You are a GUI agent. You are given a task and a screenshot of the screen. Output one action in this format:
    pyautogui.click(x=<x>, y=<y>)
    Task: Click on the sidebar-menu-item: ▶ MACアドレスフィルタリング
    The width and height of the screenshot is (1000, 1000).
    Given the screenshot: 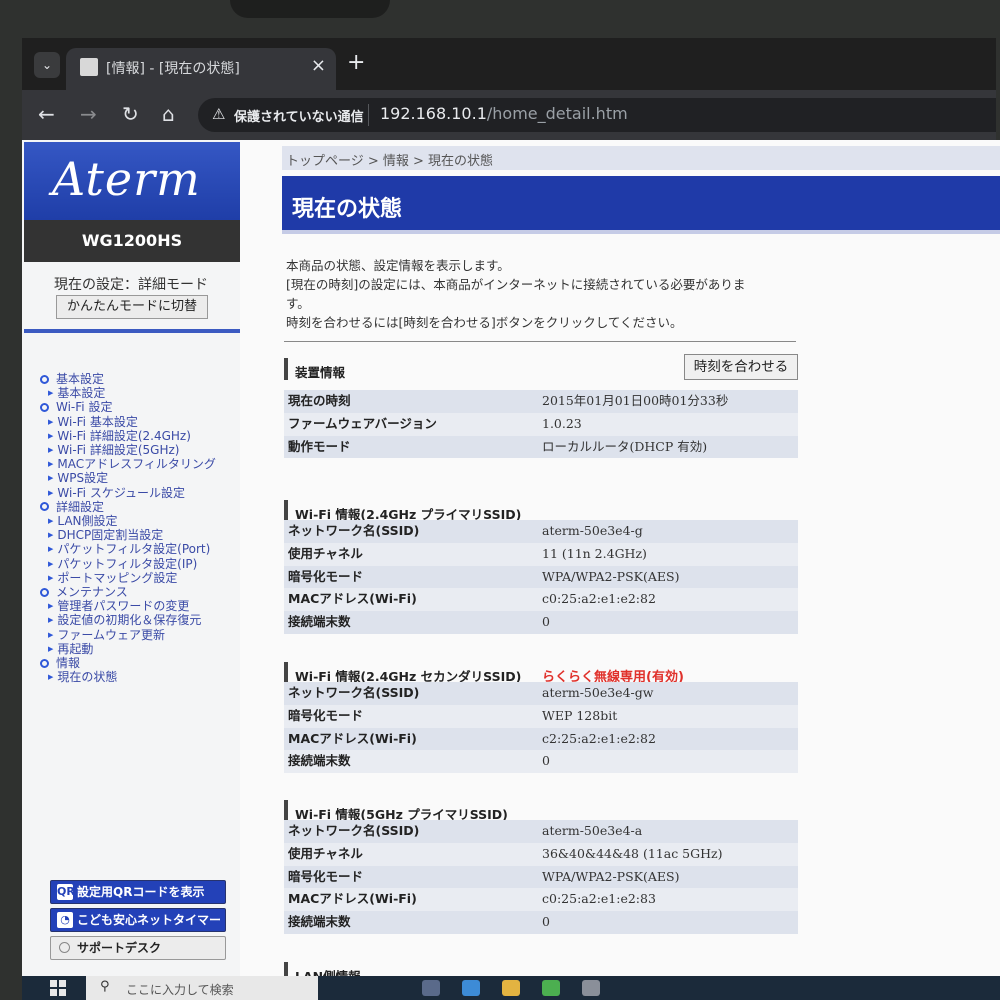 What is the action you would take?
    pyautogui.click(x=140, y=464)
    